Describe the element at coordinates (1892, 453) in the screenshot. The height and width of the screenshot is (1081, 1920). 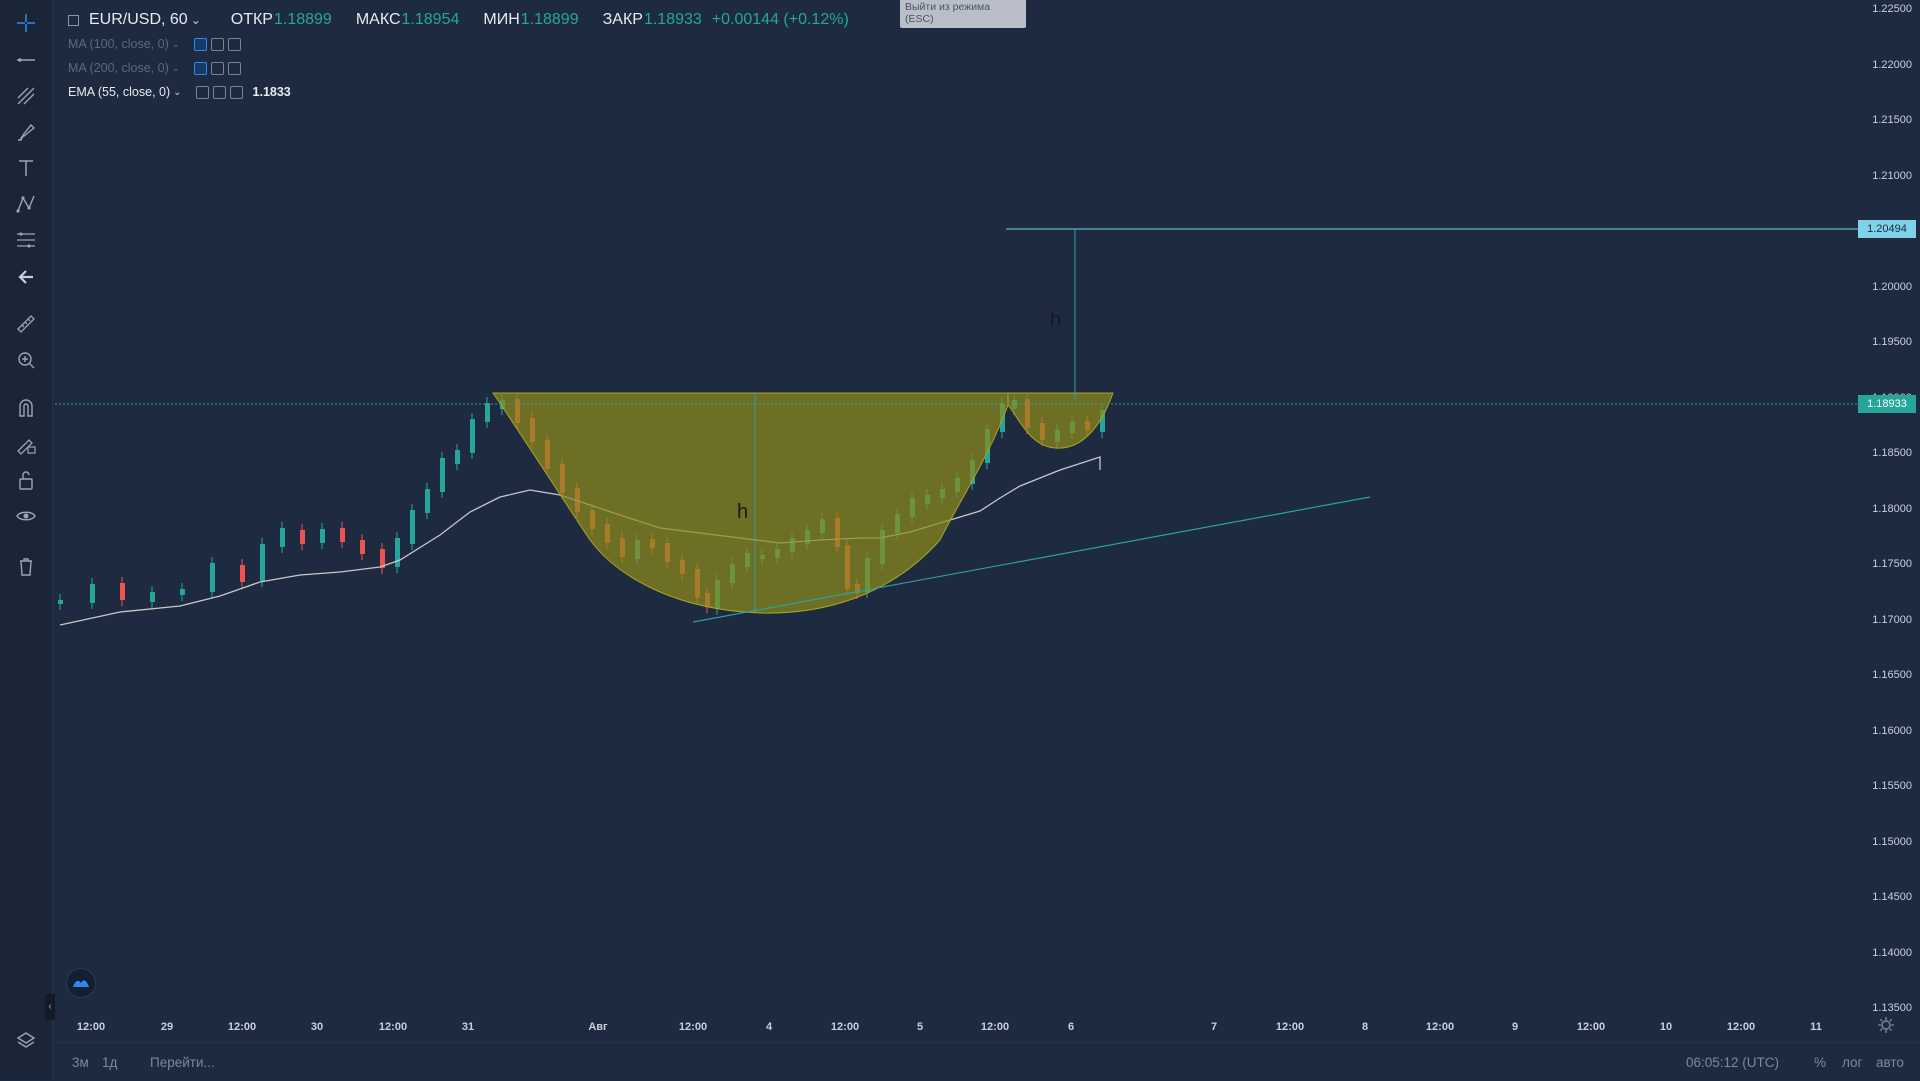
I see `price-tick-label: 1.18500` at that location.